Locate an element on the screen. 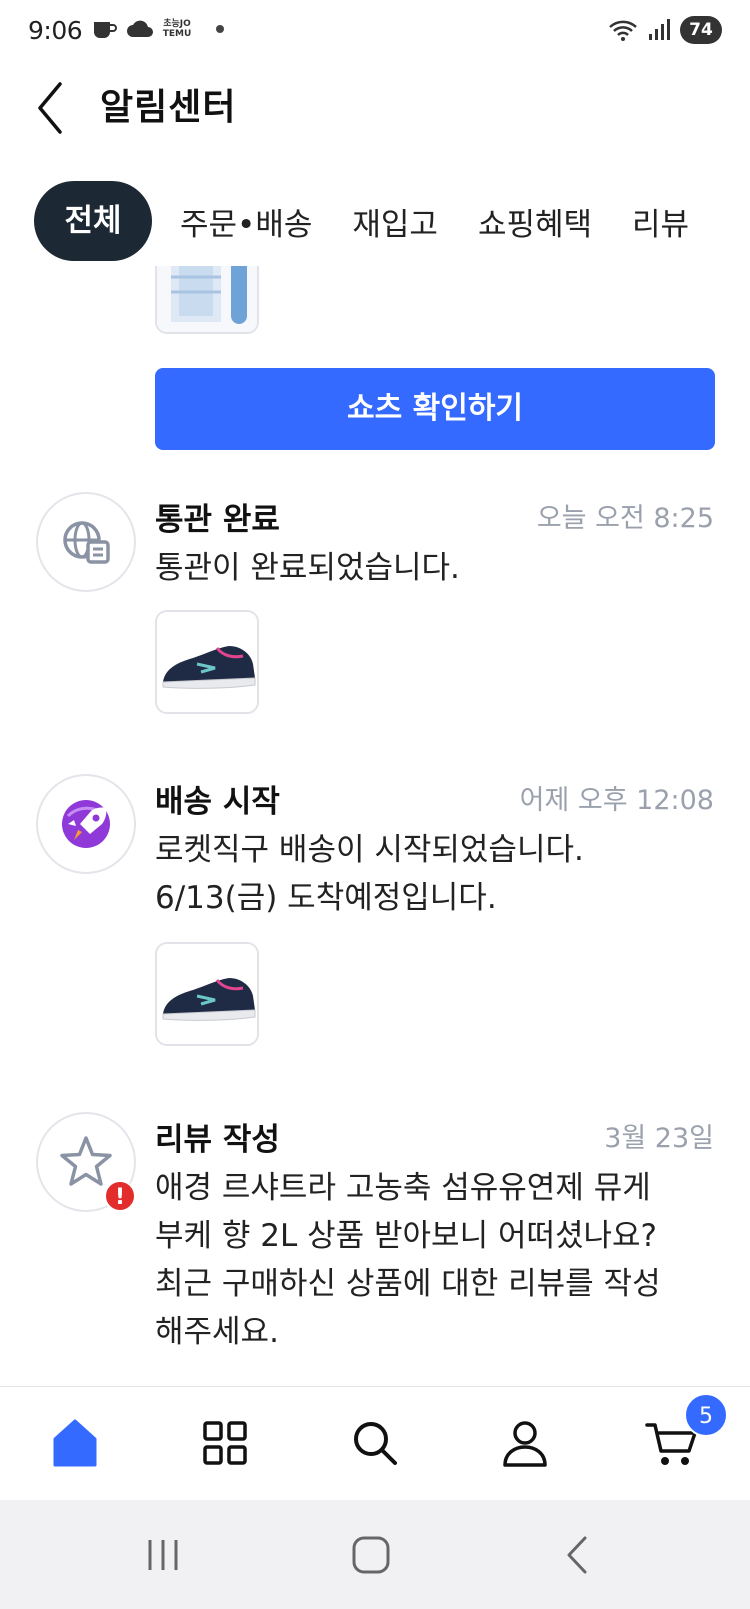 This screenshot has height=1609, width=750. signal-icon is located at coordinates (659, 29).